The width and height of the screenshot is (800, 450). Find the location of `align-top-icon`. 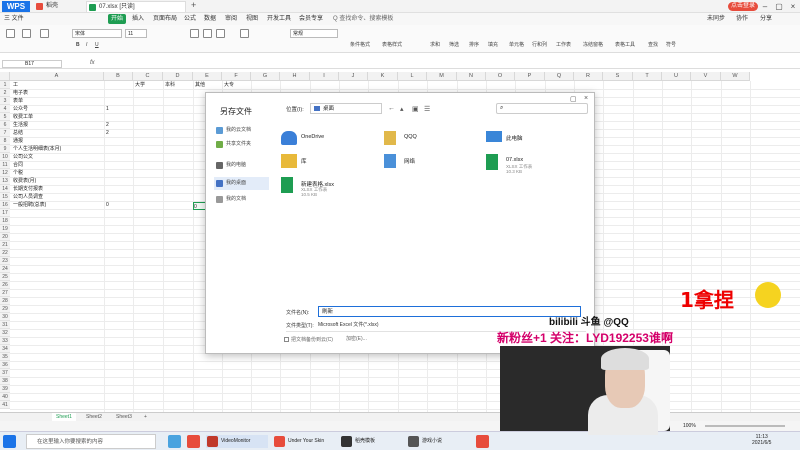

align-top-icon is located at coordinates (194, 33).